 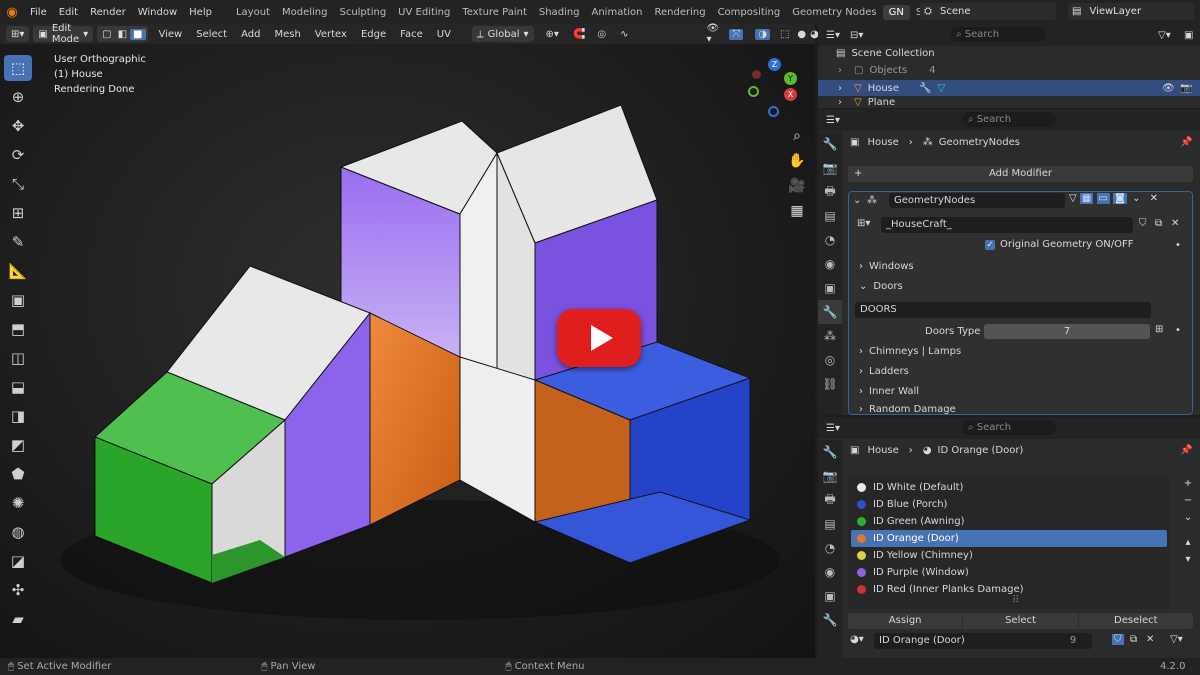 I want to click on remove-modifier-icon: ✕, so click(x=1154, y=198).